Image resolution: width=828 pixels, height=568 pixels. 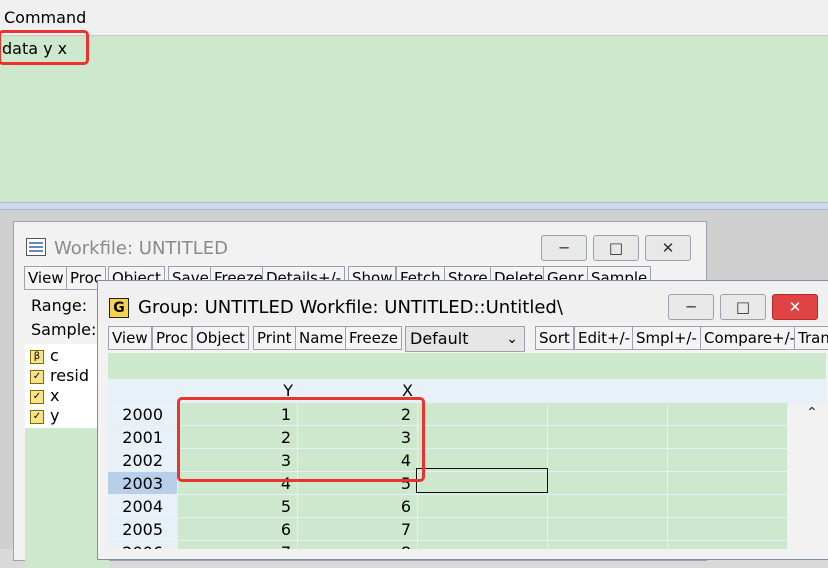 What do you see at coordinates (143, 437) in the screenshot?
I see `row-header: 2001` at bounding box center [143, 437].